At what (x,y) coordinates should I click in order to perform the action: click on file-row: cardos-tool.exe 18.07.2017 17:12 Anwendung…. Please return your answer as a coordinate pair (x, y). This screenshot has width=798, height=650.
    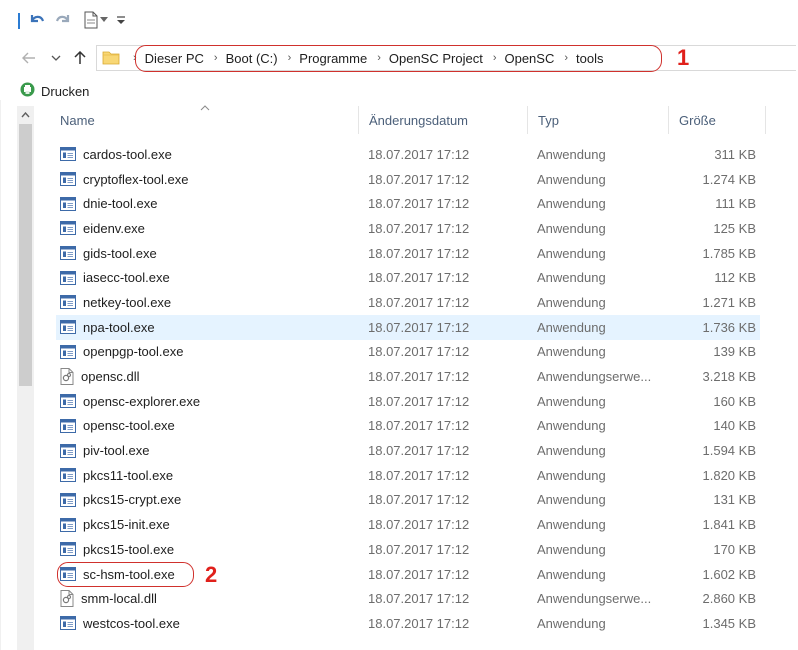
    Looking at the image, I should click on (408, 154).